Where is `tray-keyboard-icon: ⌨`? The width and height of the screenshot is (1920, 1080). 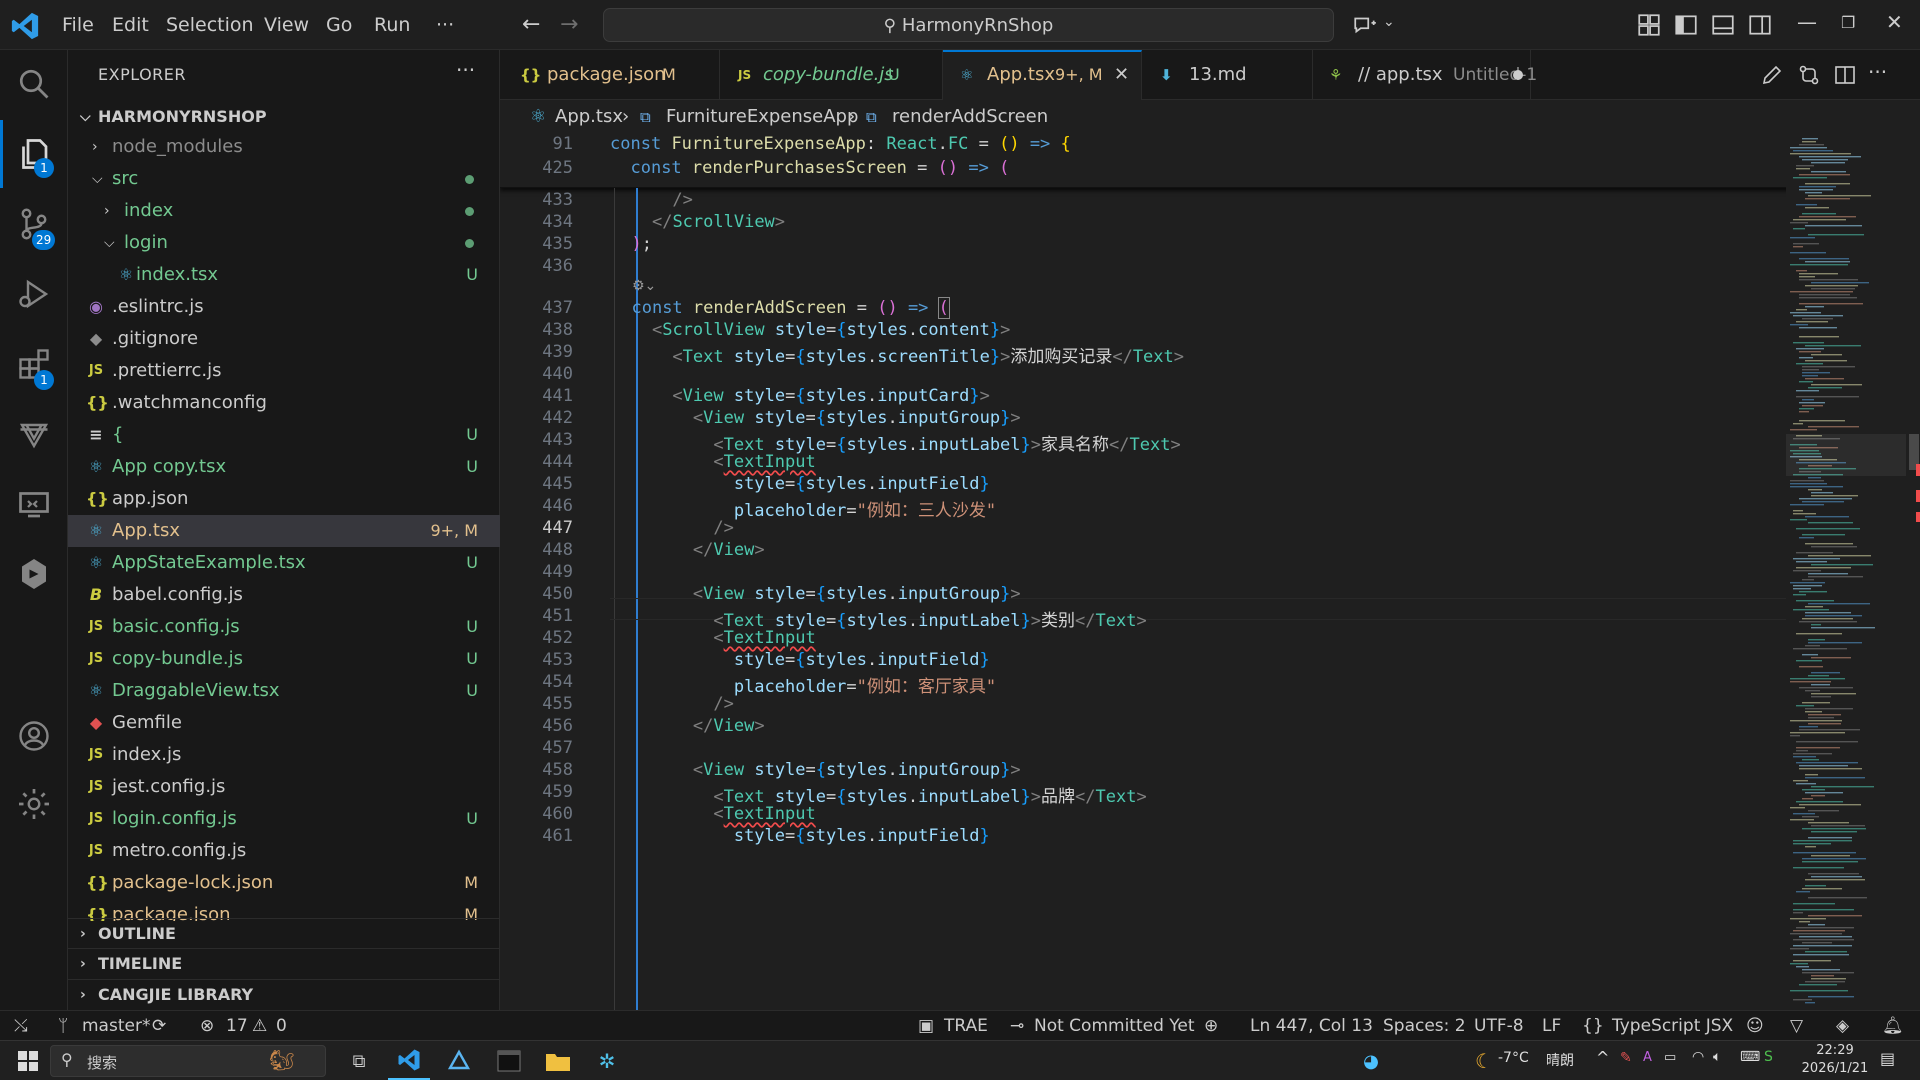 tray-keyboard-icon: ⌨ is located at coordinates (1750, 1057).